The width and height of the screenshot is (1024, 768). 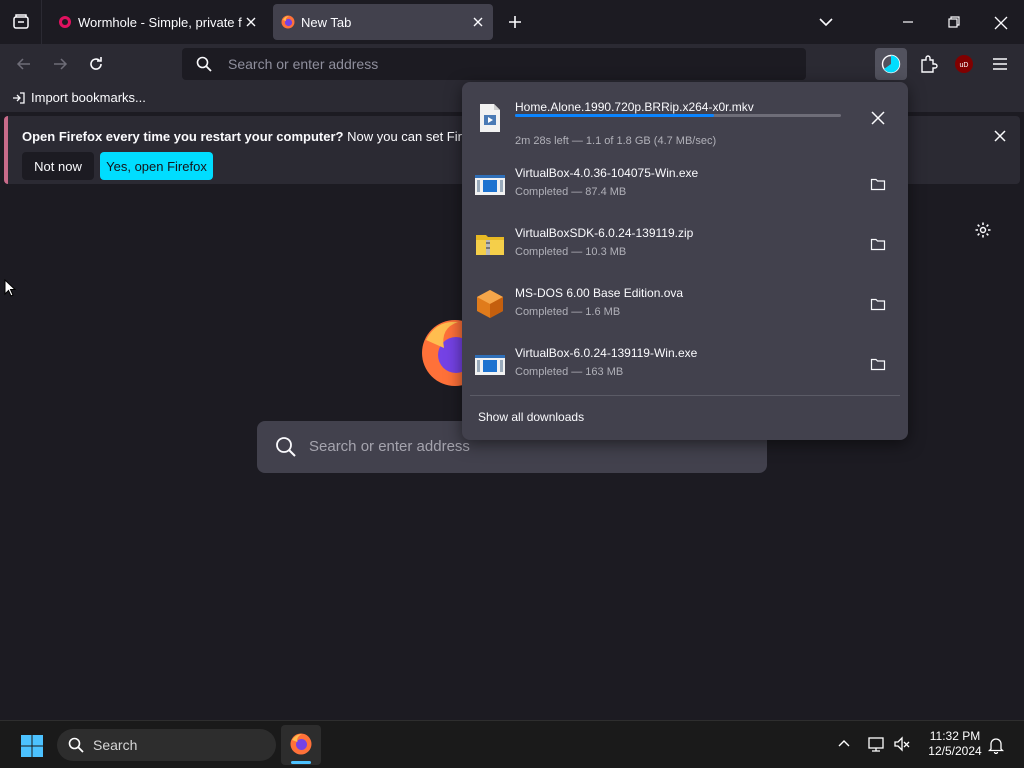 I want to click on yes-open-firefox-button: Yes, open Firefox, so click(x=156, y=166).